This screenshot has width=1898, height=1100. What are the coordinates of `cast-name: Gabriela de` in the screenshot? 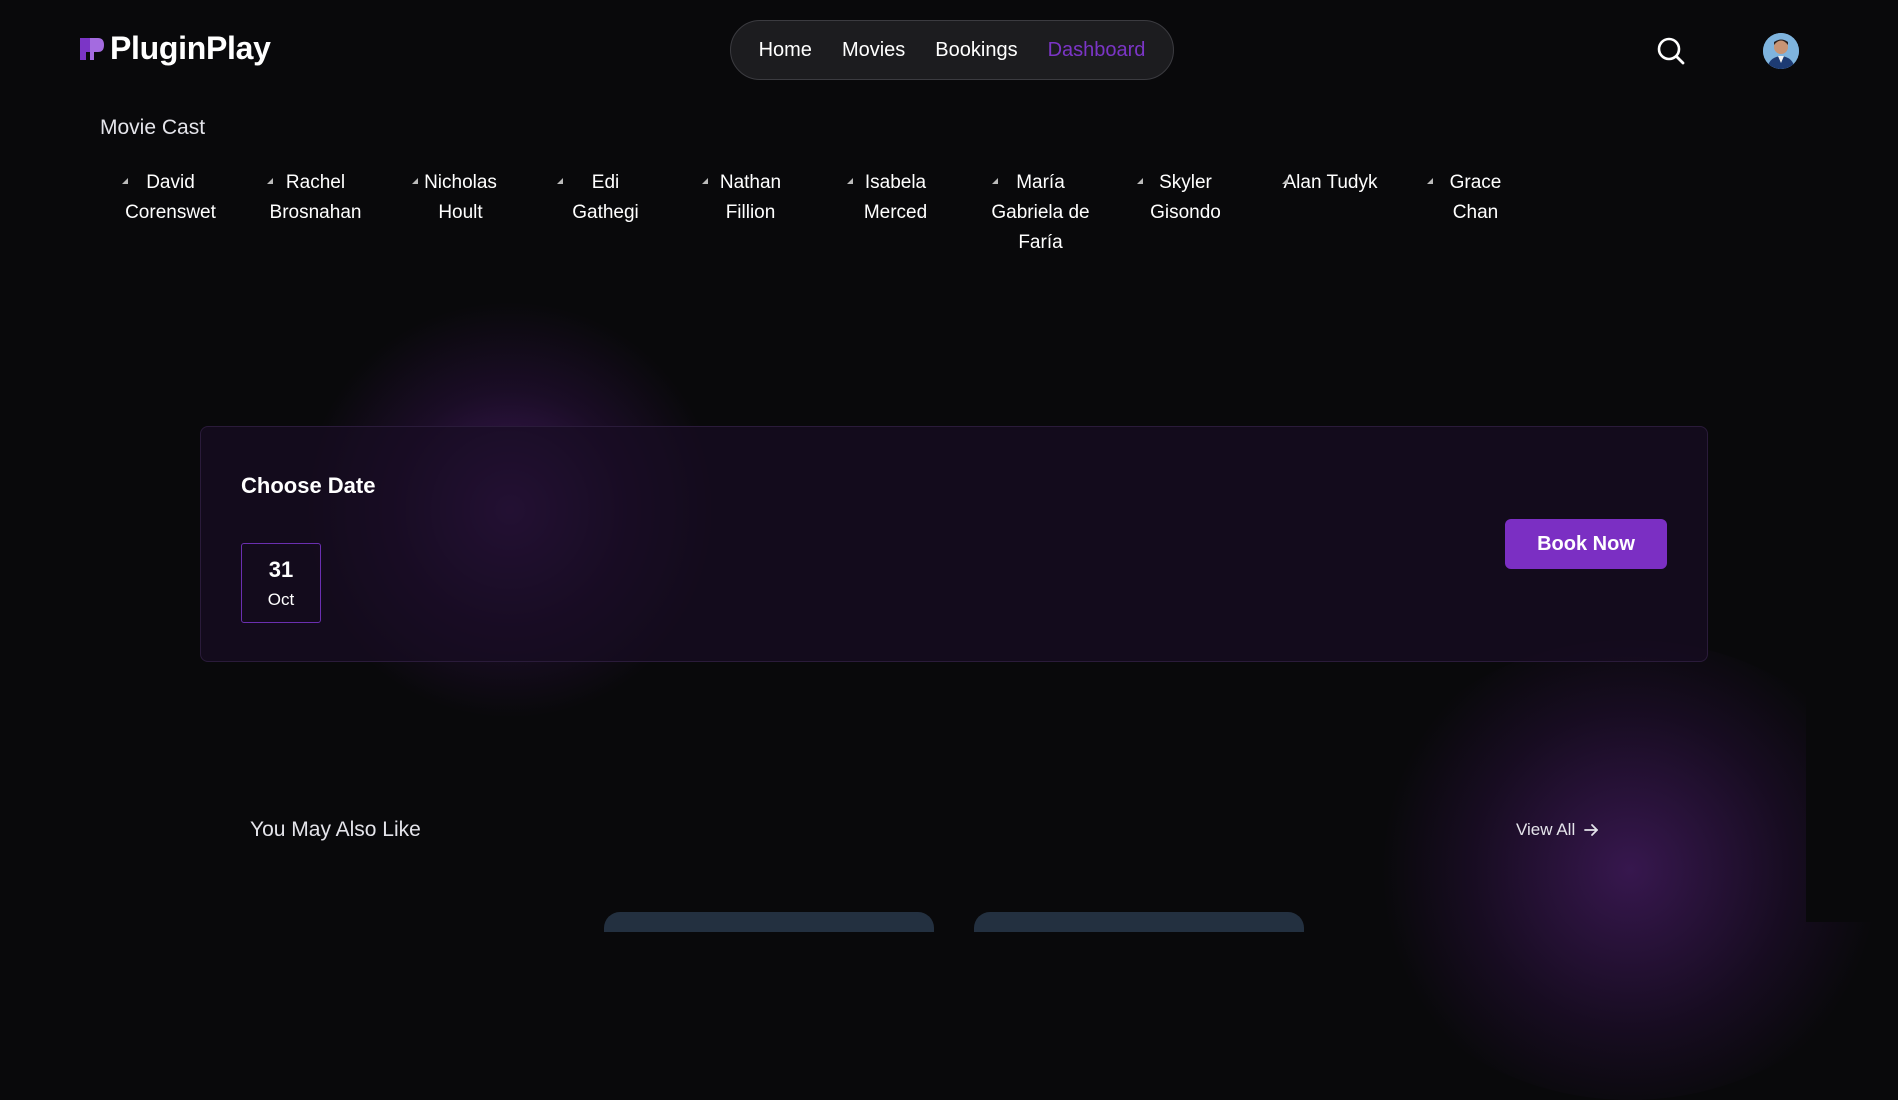 It's located at (1040, 212).